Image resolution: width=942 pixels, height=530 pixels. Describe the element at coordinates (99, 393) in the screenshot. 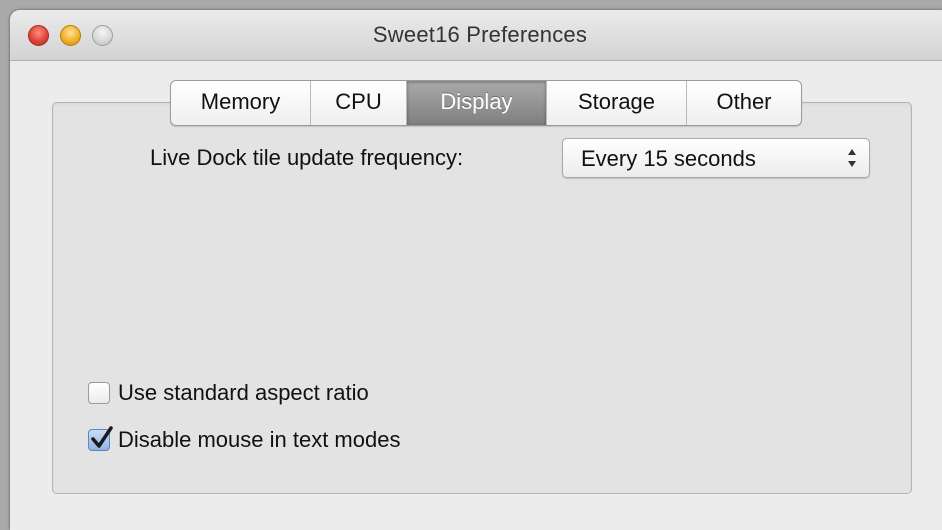

I see `aspect-ratio-checkbox` at that location.